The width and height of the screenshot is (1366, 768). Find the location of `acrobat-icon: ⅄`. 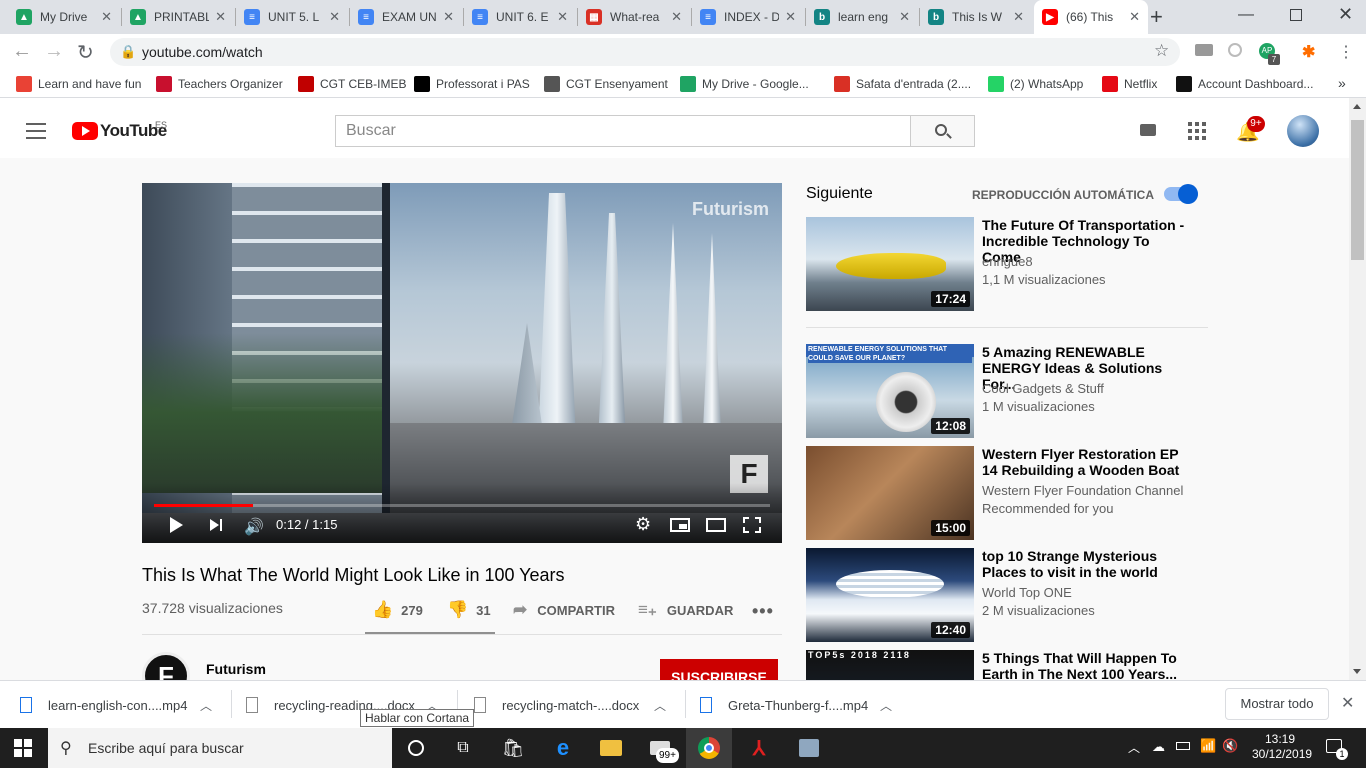

acrobat-icon: ⅄ is located at coordinates (759, 748).